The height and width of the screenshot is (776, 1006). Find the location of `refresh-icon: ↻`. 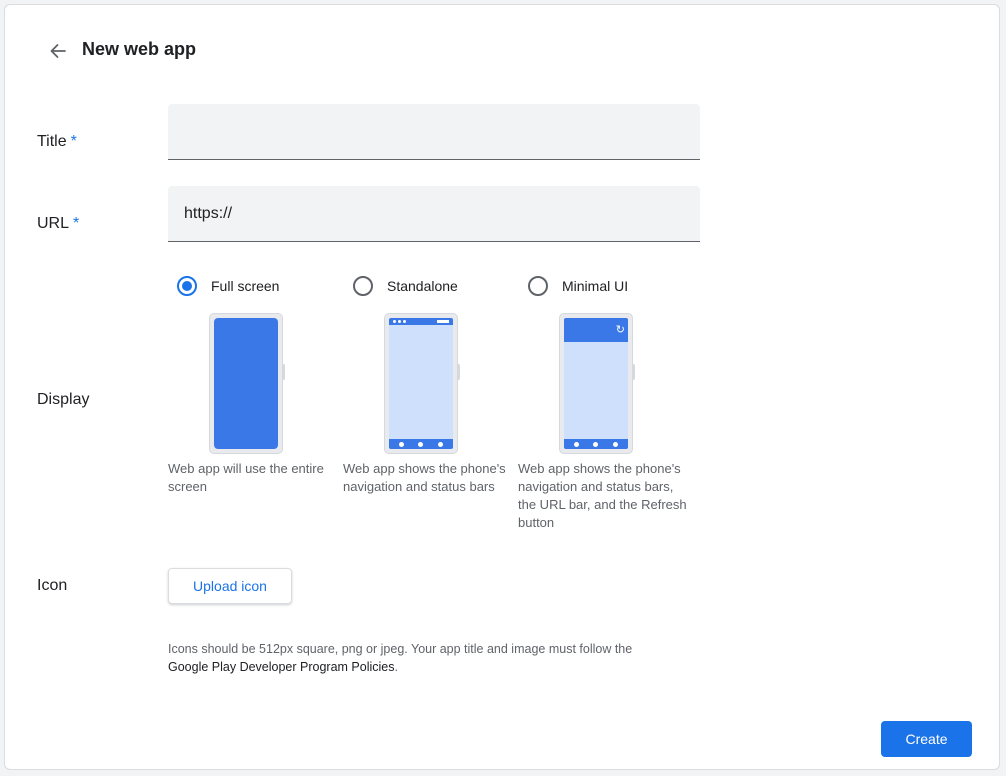

refresh-icon: ↻ is located at coordinates (620, 329).